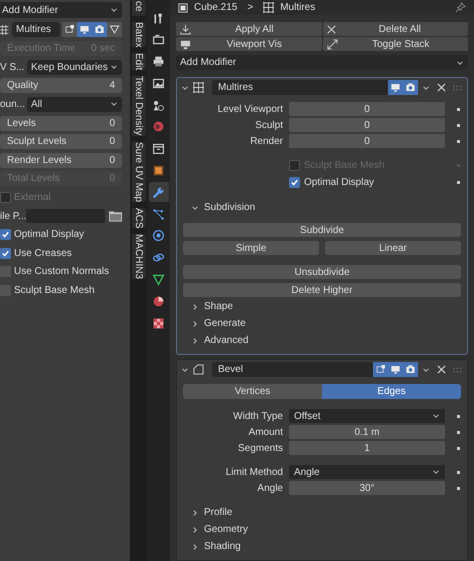 The height and width of the screenshot is (561, 474). Describe the element at coordinates (139, 8) in the screenshot. I see `sidebar-tab: ce` at that location.